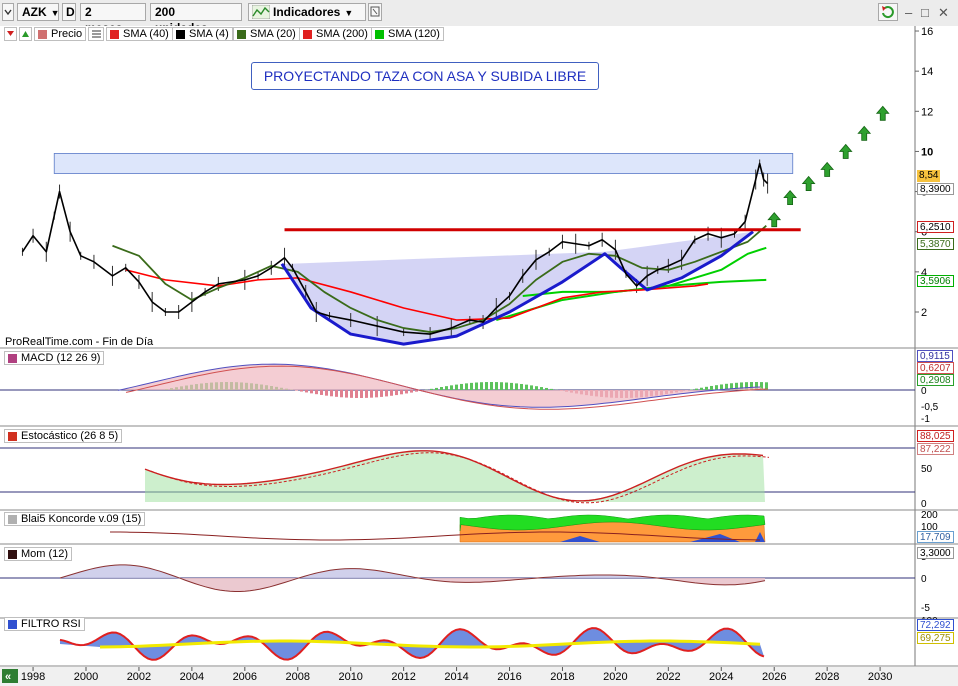  Describe the element at coordinates (880, 677) in the screenshot. I see `x-axis-label: 2030` at that location.